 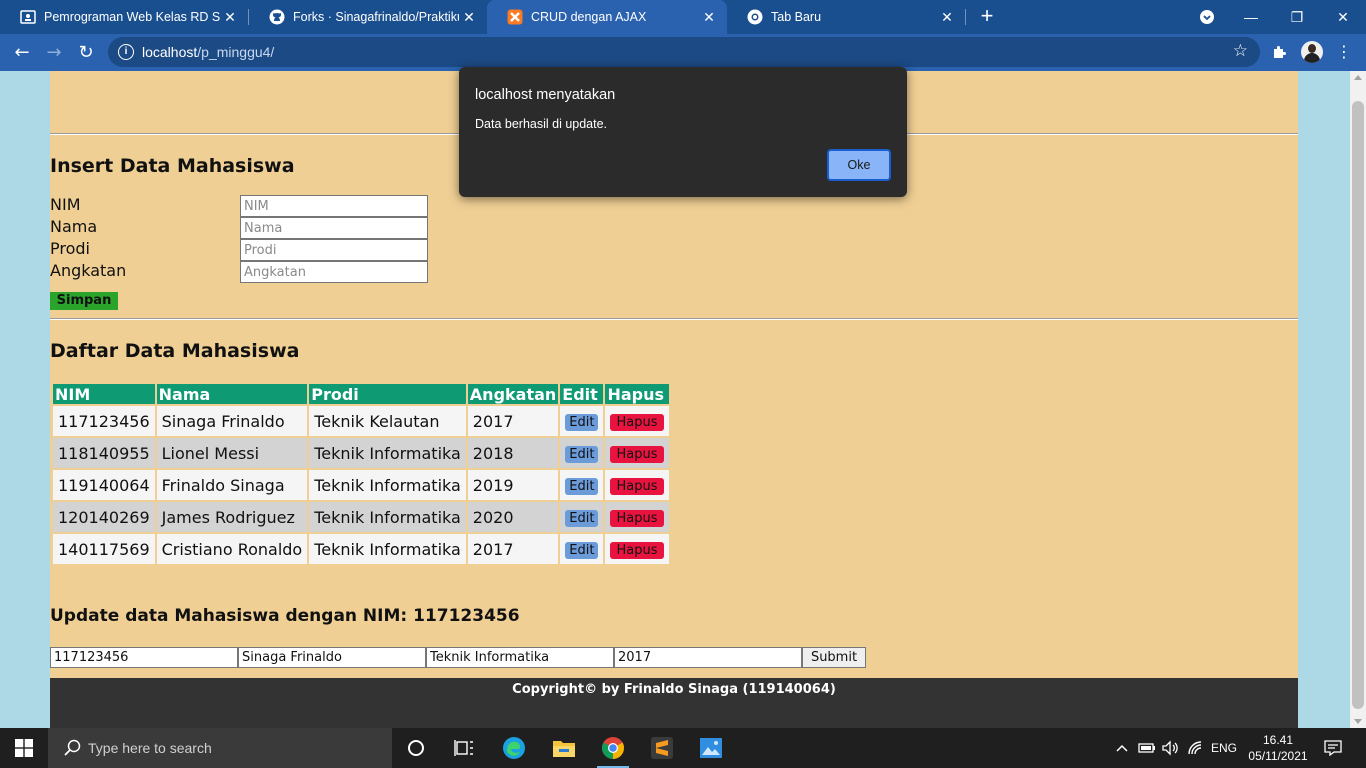 I want to click on site-info-icon: i, so click(x=126, y=52).